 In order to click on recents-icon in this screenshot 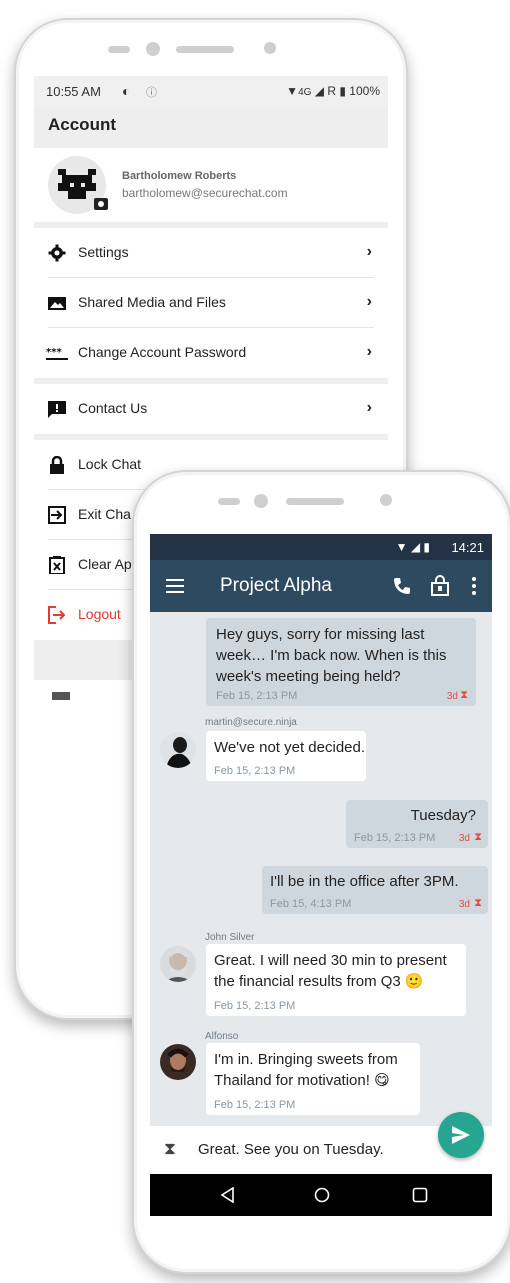, I will do `click(420, 1195)`.